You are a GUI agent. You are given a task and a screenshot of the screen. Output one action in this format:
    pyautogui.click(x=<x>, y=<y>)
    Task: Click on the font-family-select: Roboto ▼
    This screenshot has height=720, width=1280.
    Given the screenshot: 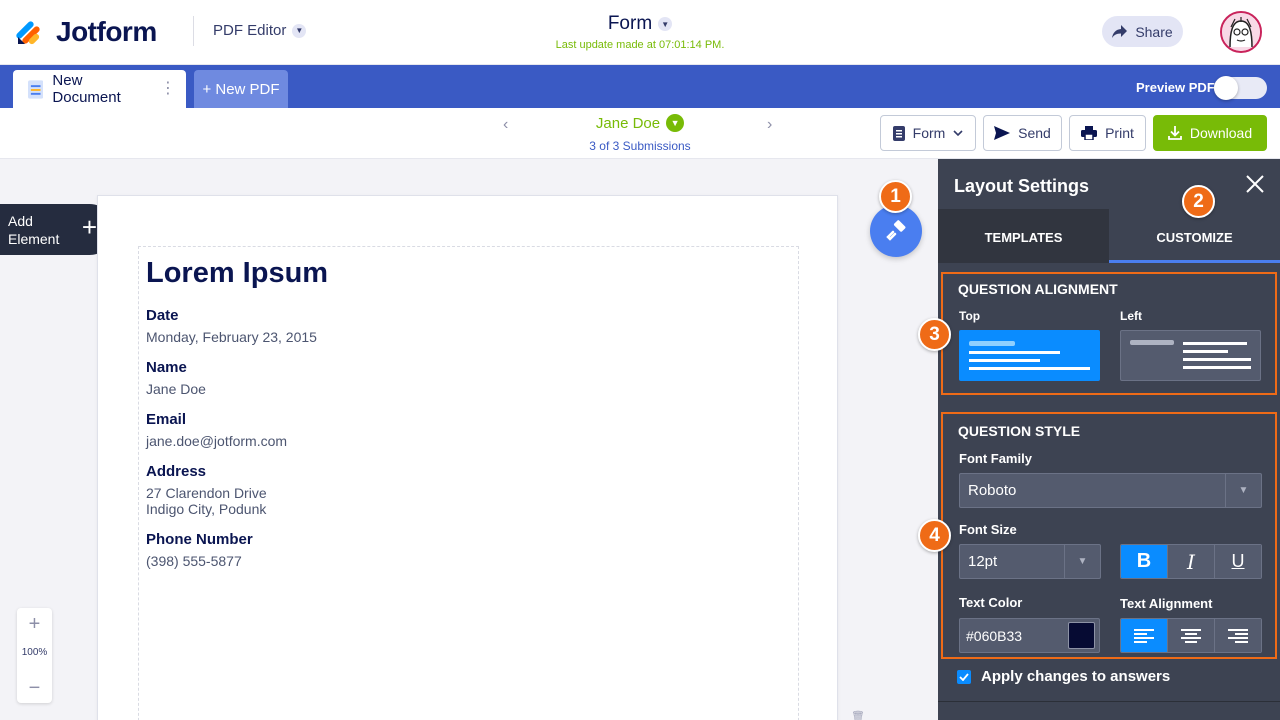 What is the action you would take?
    pyautogui.click(x=1110, y=490)
    